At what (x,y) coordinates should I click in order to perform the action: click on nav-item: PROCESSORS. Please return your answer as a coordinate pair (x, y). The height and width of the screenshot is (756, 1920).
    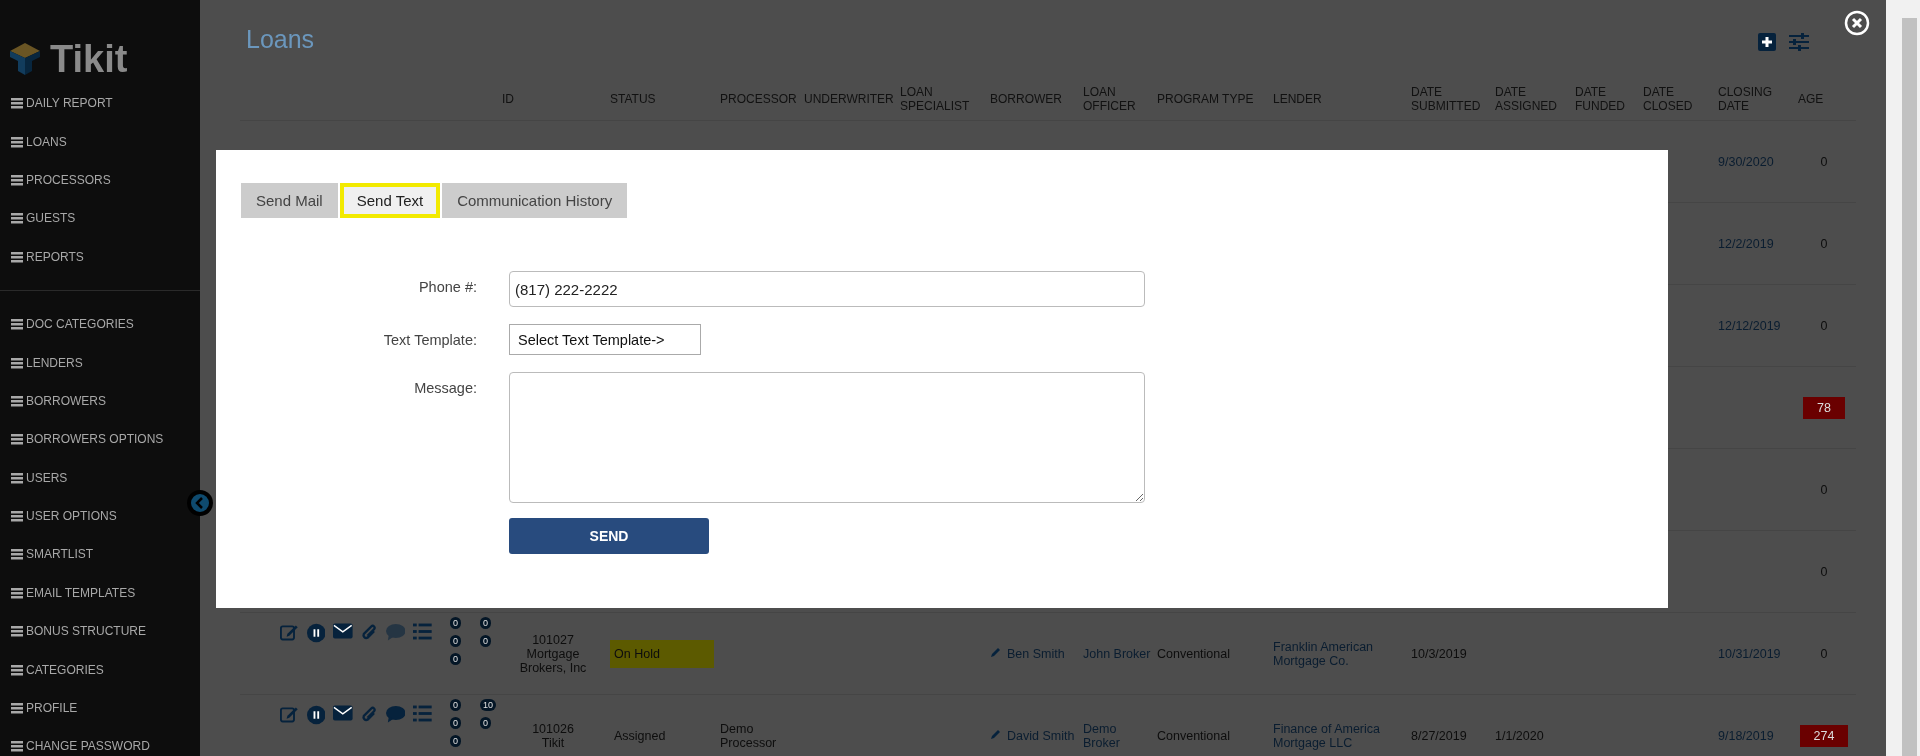
    Looking at the image, I should click on (55, 180).